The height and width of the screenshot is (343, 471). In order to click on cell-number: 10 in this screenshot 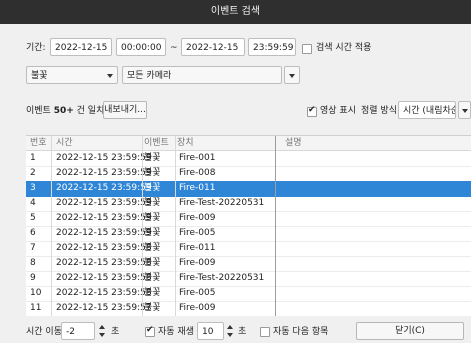, I will do `click(36, 293)`.